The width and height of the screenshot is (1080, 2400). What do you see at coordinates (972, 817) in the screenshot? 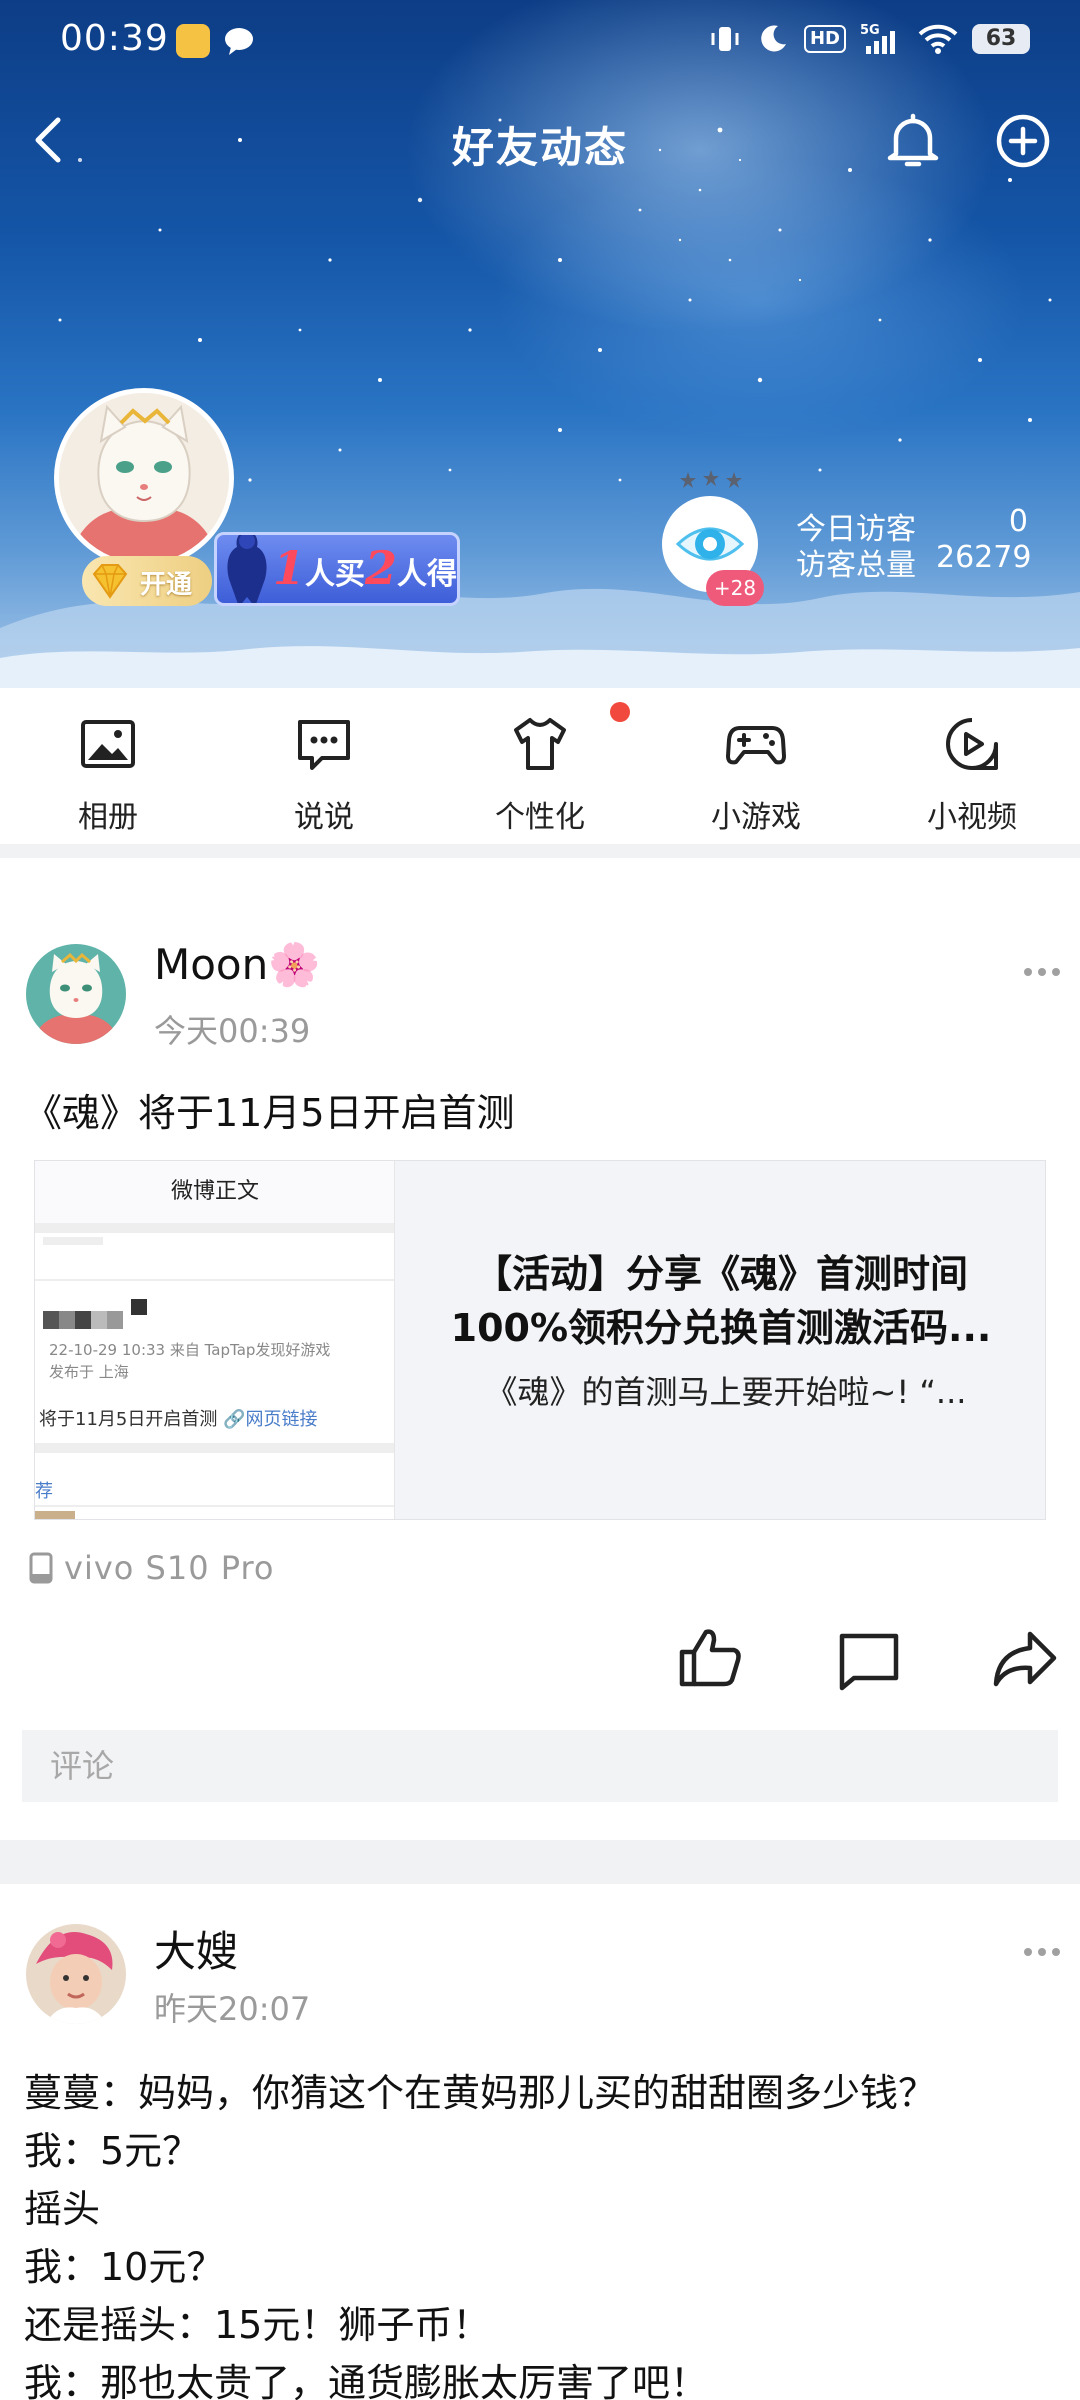
I see `nav-label-shortvideo: 小视频` at bounding box center [972, 817].